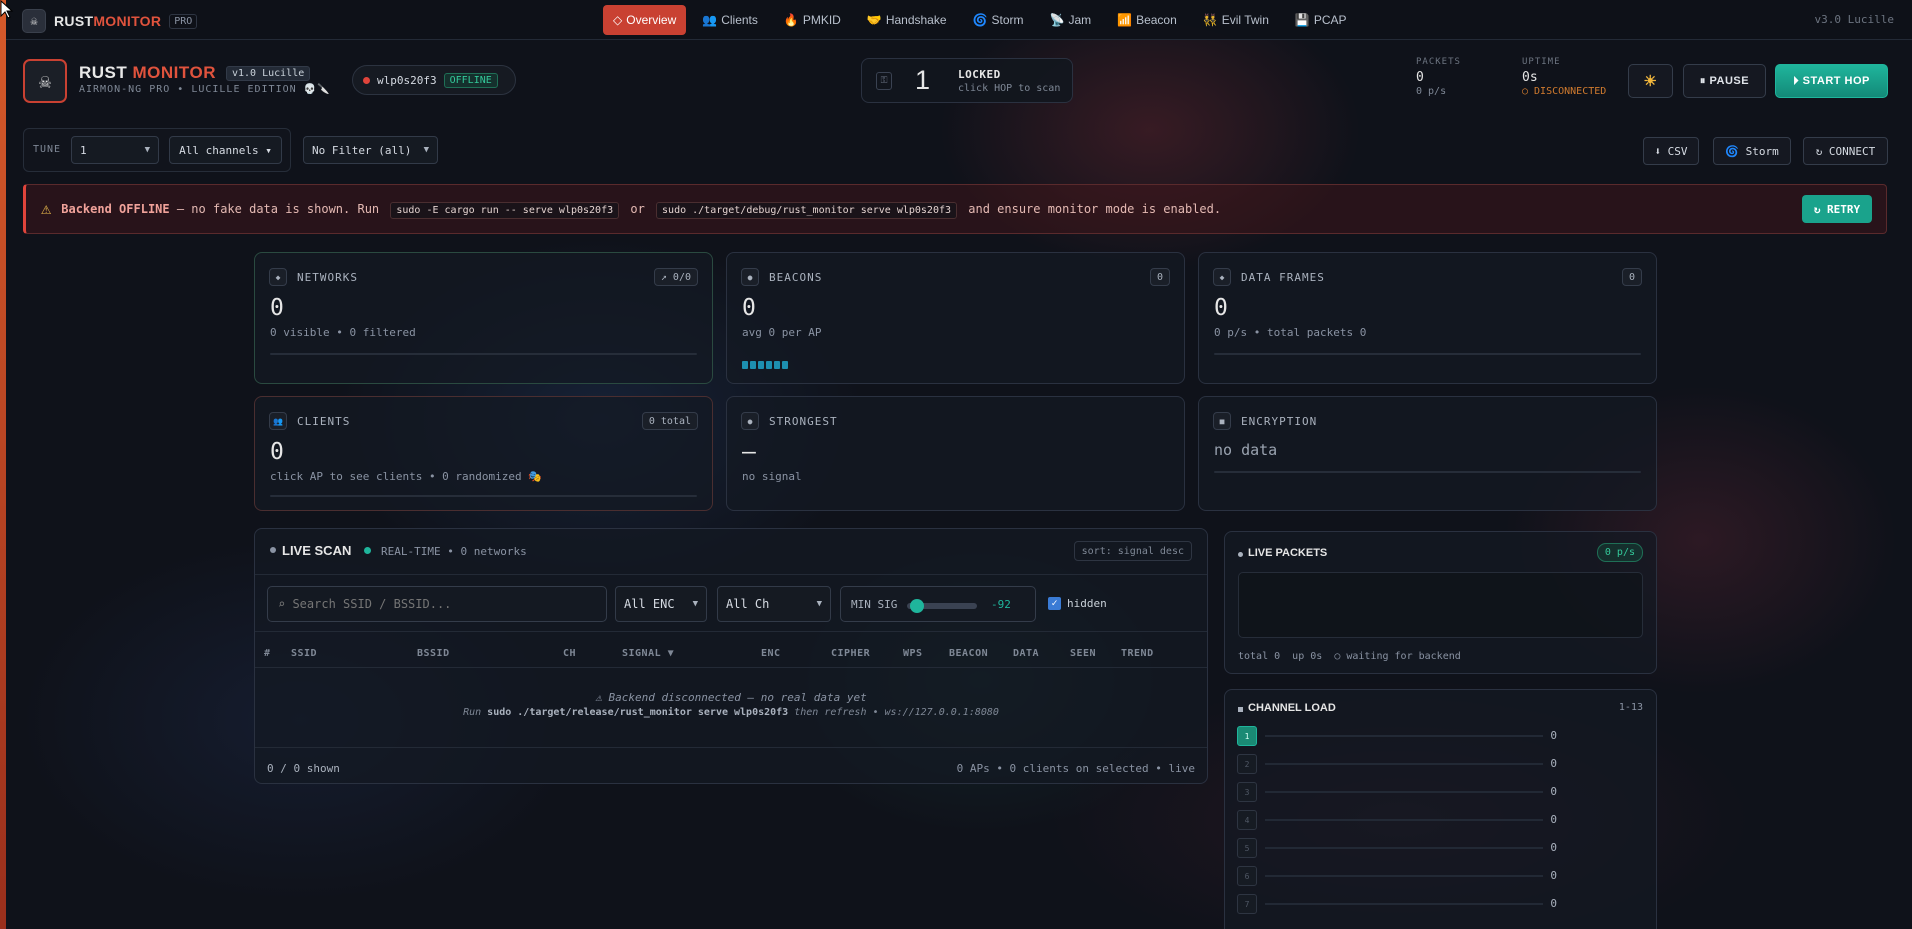 The height and width of the screenshot is (929, 1912). I want to click on csv-export-button: ⬇ CSV, so click(1671, 151).